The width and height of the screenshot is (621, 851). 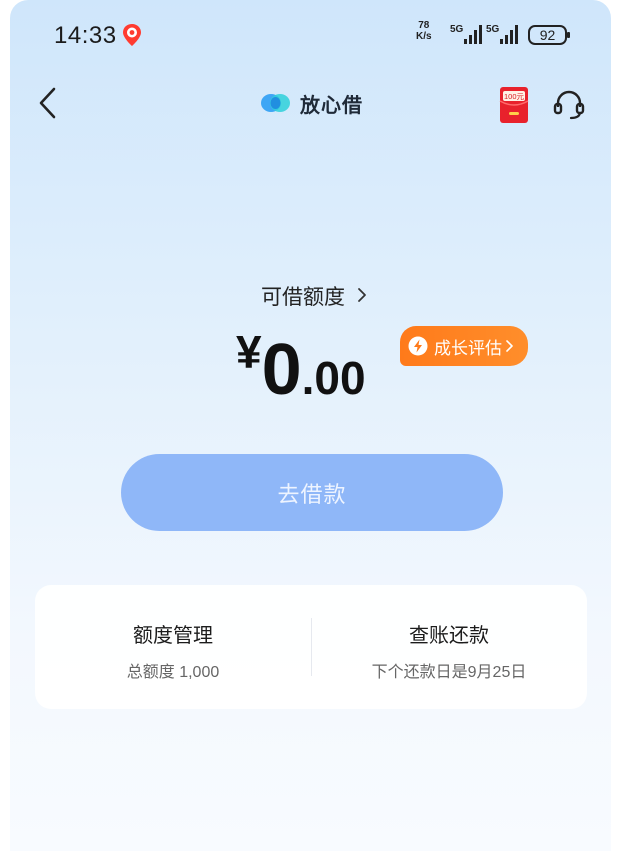 I want to click on status-time: 14:33, so click(x=85, y=35).